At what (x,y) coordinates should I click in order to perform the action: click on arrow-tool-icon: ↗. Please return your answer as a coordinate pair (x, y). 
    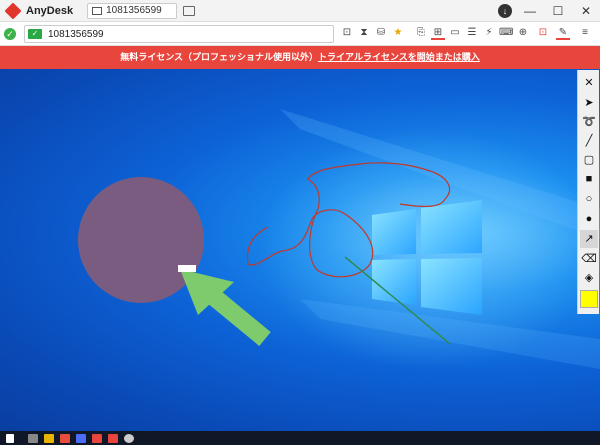
    Looking at the image, I should click on (589, 239).